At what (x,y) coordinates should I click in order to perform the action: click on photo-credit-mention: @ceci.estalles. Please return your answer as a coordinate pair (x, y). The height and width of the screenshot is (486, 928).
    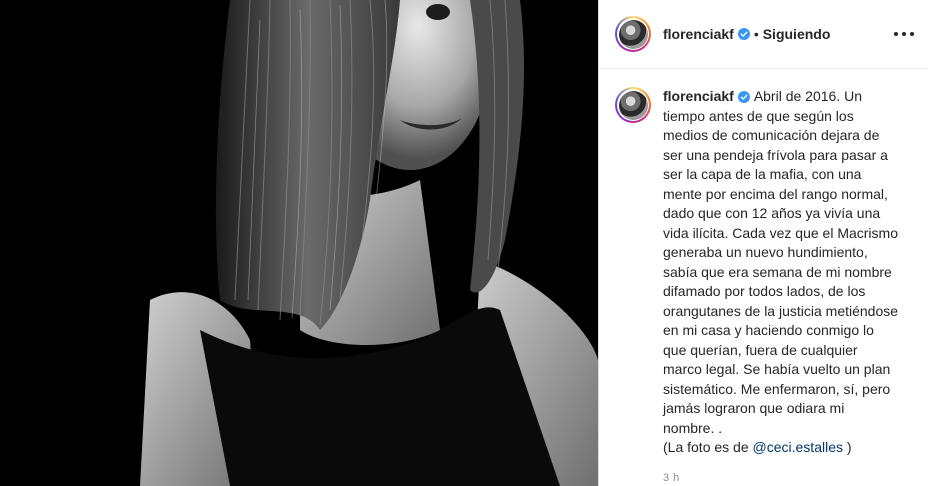
    Looking at the image, I should click on (798, 447).